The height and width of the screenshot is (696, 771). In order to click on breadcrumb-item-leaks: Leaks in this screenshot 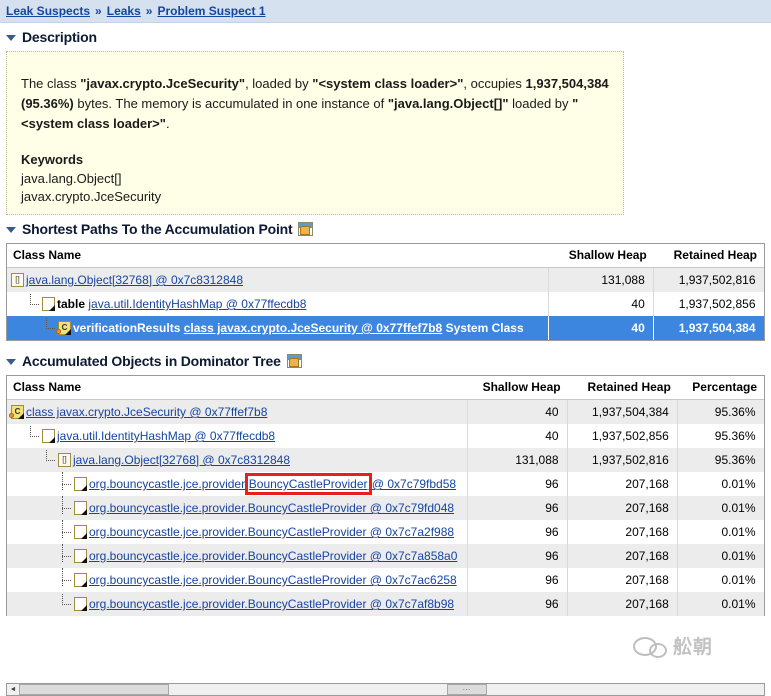, I will do `click(124, 11)`.